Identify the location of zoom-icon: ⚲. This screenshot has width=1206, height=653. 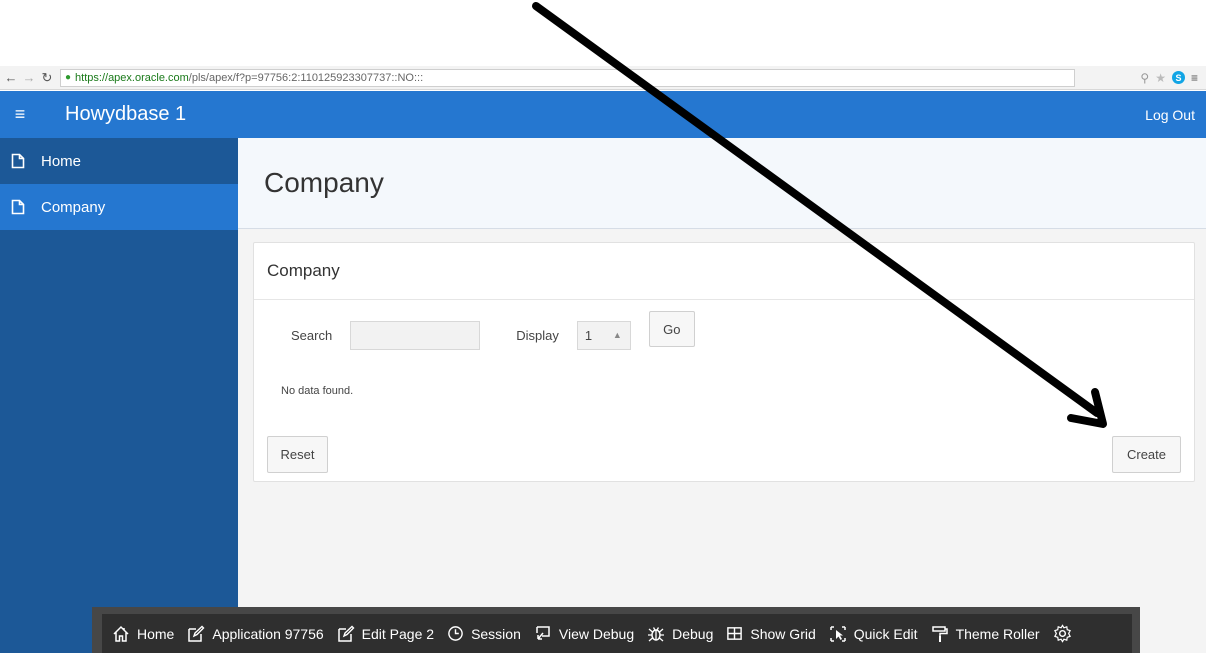
(1144, 78).